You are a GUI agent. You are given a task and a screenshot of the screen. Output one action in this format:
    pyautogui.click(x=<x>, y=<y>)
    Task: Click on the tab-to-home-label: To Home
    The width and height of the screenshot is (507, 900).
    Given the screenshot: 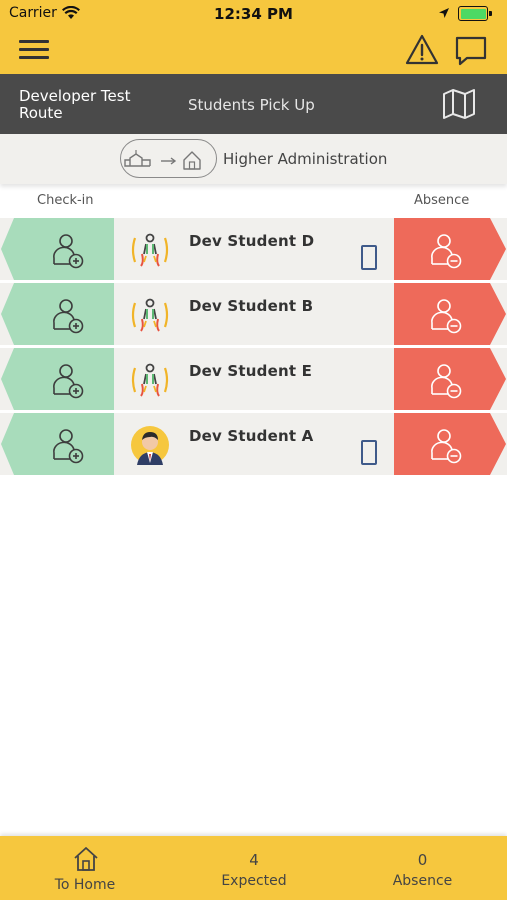 What is the action you would take?
    pyautogui.click(x=85, y=885)
    